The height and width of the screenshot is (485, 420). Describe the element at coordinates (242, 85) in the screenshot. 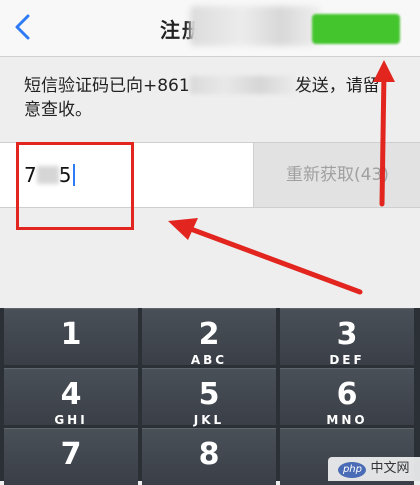

I see `phone-number-mask` at that location.